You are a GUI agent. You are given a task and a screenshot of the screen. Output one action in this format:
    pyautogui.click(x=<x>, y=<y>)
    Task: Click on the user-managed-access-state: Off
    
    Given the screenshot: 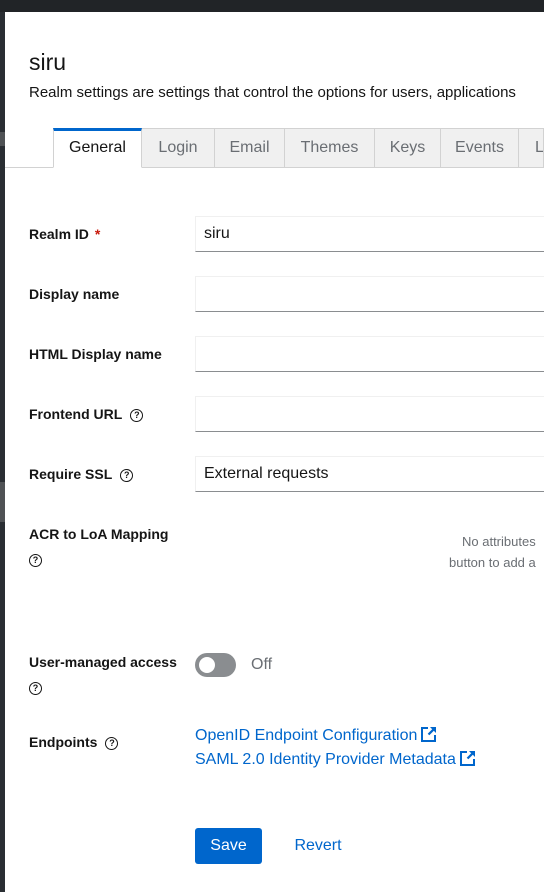 What is the action you would take?
    pyautogui.click(x=262, y=664)
    